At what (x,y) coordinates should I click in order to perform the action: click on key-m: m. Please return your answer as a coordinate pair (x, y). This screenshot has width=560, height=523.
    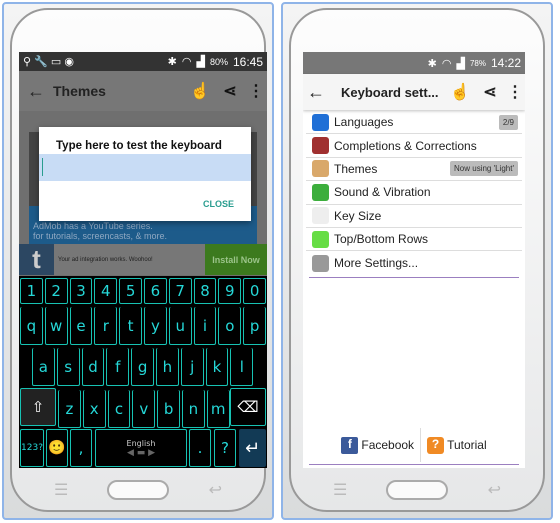
    Looking at the image, I should click on (218, 409).